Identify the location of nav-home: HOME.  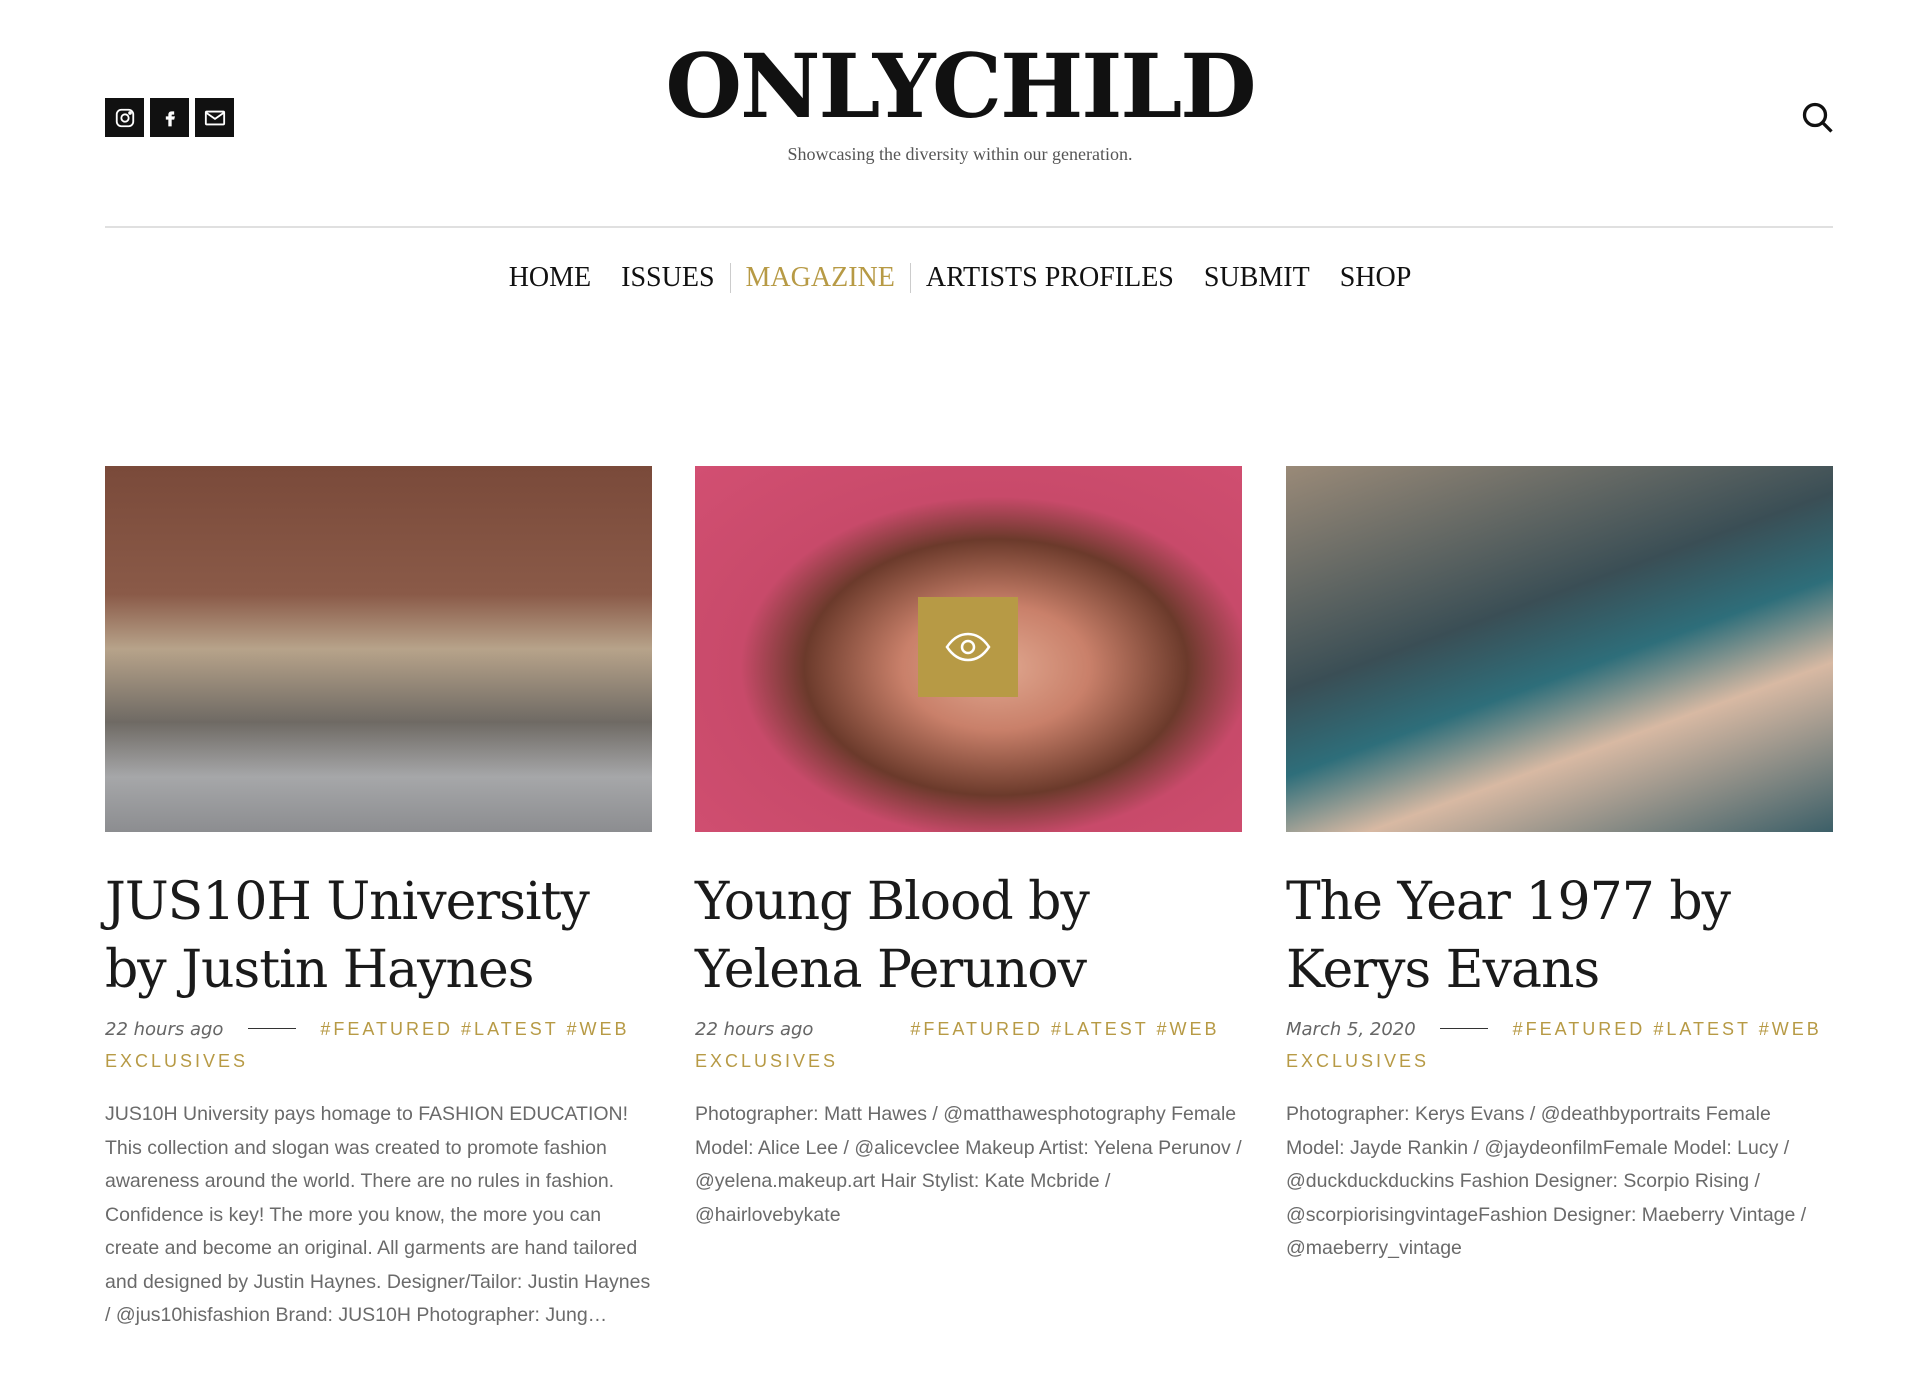
(550, 278).